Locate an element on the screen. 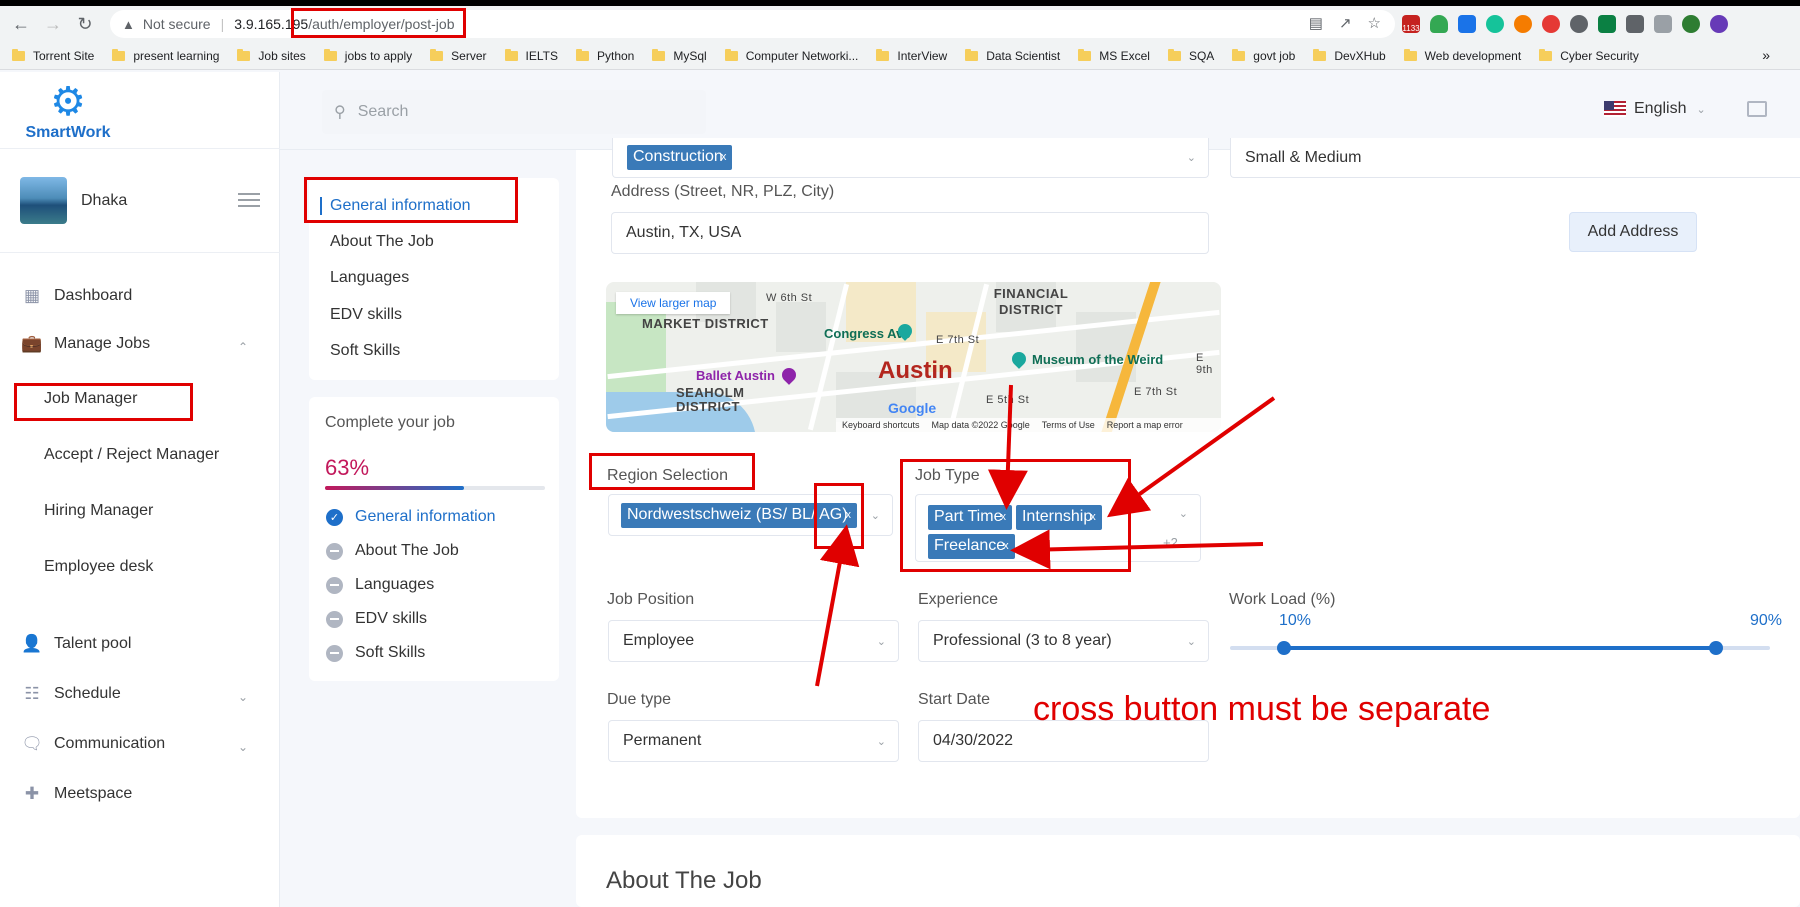 The image size is (1800, 907). bookmark-item: DevXHub is located at coordinates (1349, 55).